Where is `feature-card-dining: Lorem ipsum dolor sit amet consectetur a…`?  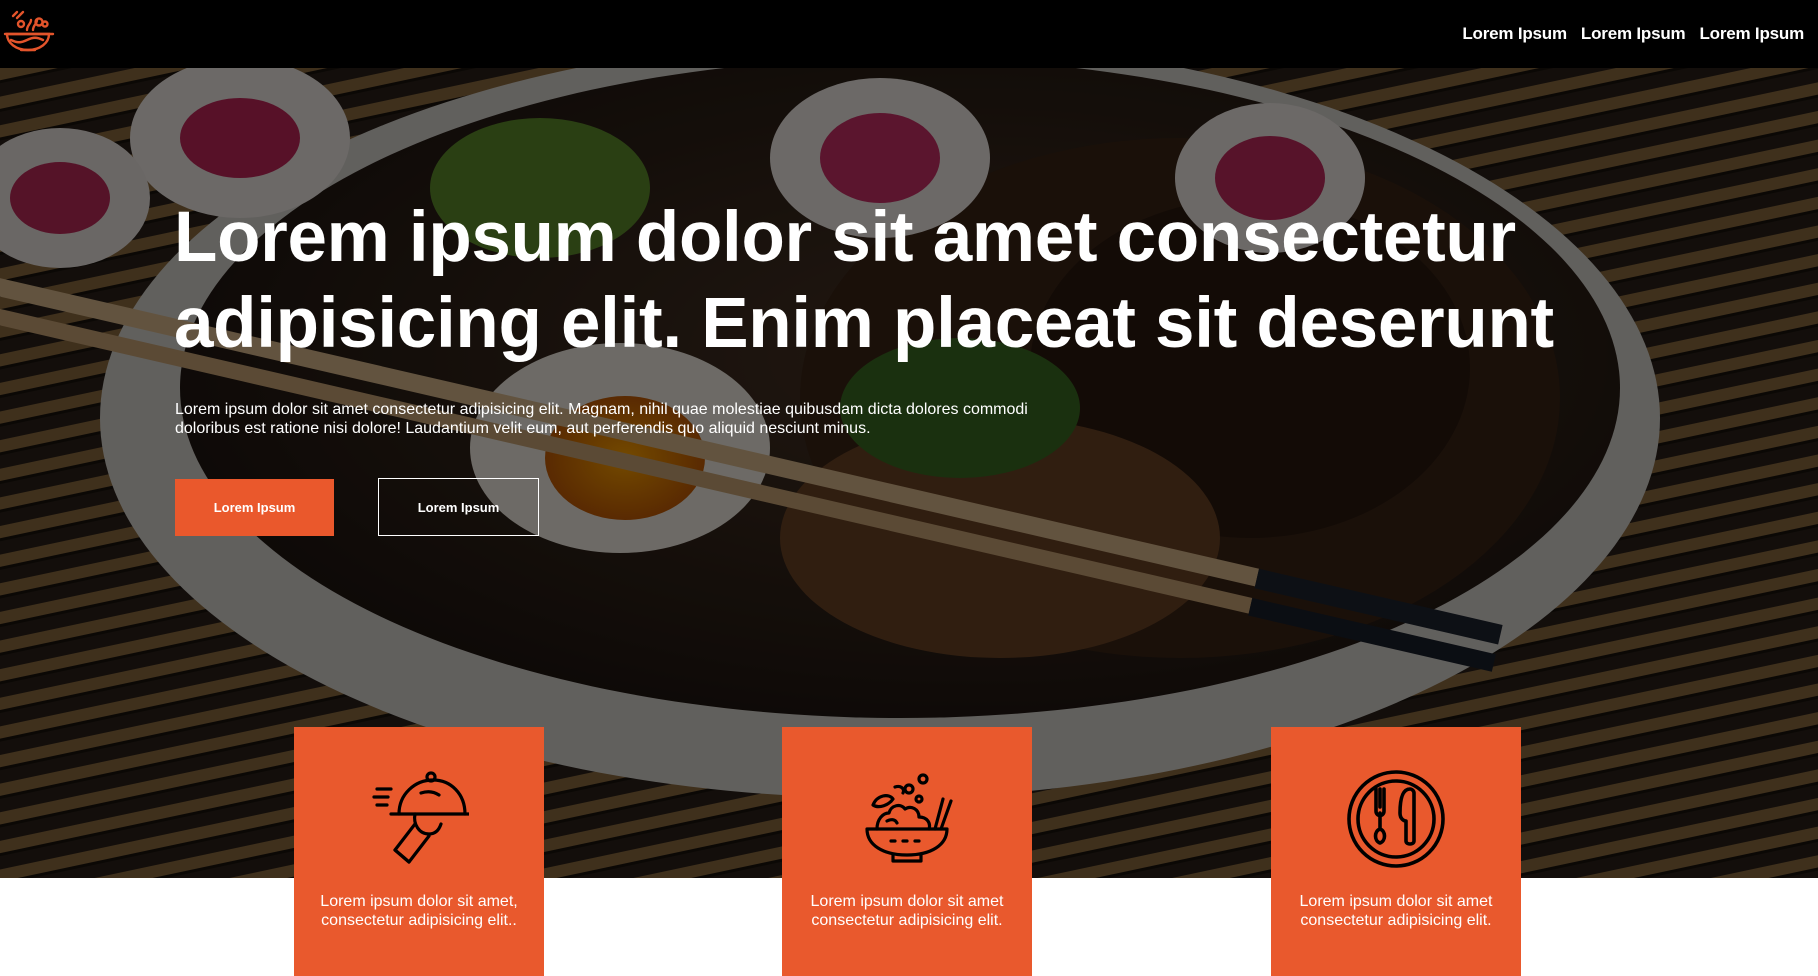
feature-card-dining: Lorem ipsum dolor sit amet consectetur a… is located at coordinates (1396, 851).